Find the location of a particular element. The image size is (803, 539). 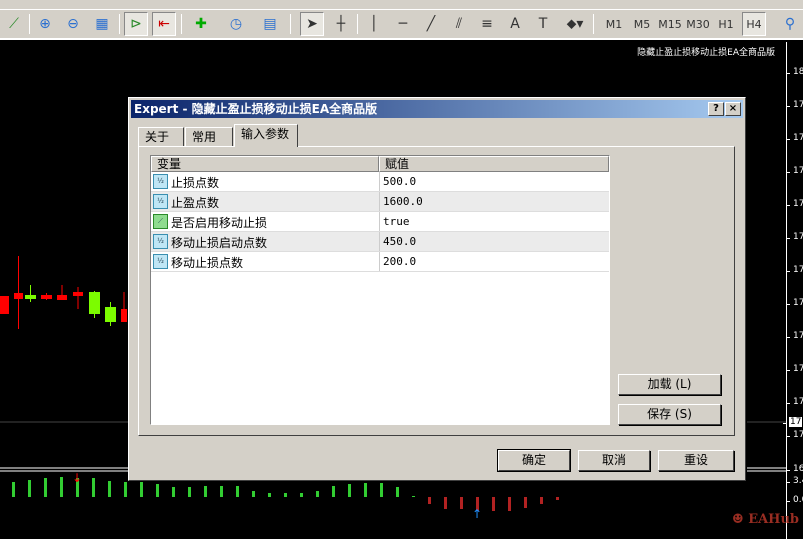

ok-button: 确定 is located at coordinates (534, 460).